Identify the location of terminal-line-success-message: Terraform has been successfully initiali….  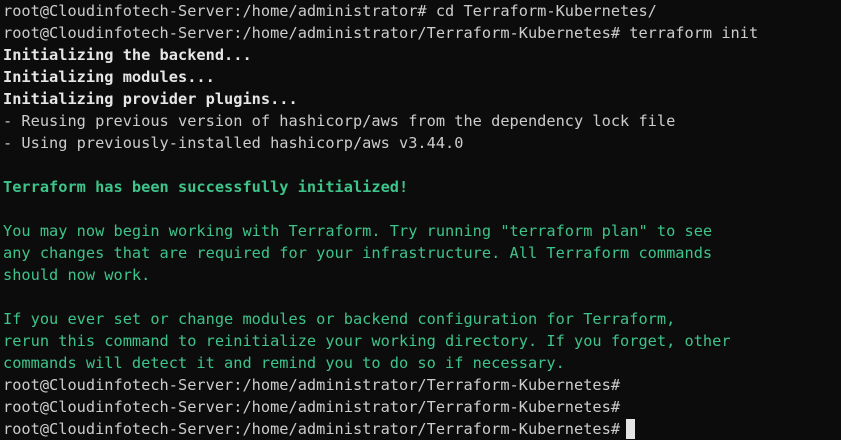
(206, 187).